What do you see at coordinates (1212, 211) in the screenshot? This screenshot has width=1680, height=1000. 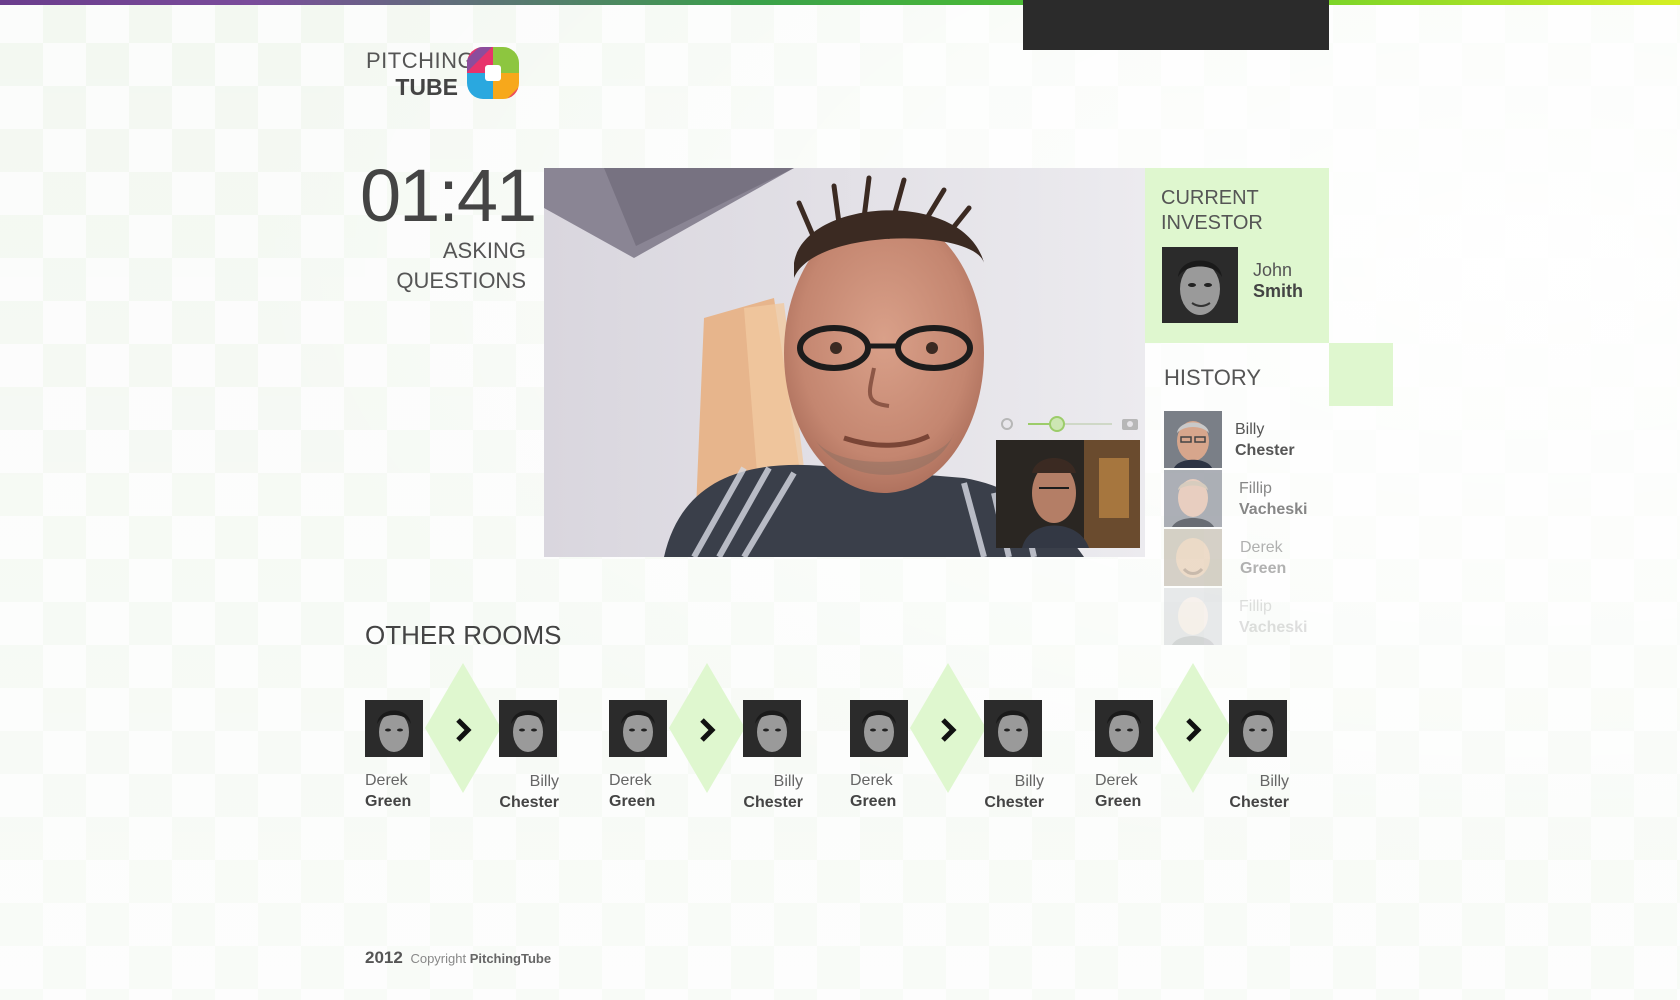 I see `current-investor-title: CURRENT INVESTOR` at bounding box center [1212, 211].